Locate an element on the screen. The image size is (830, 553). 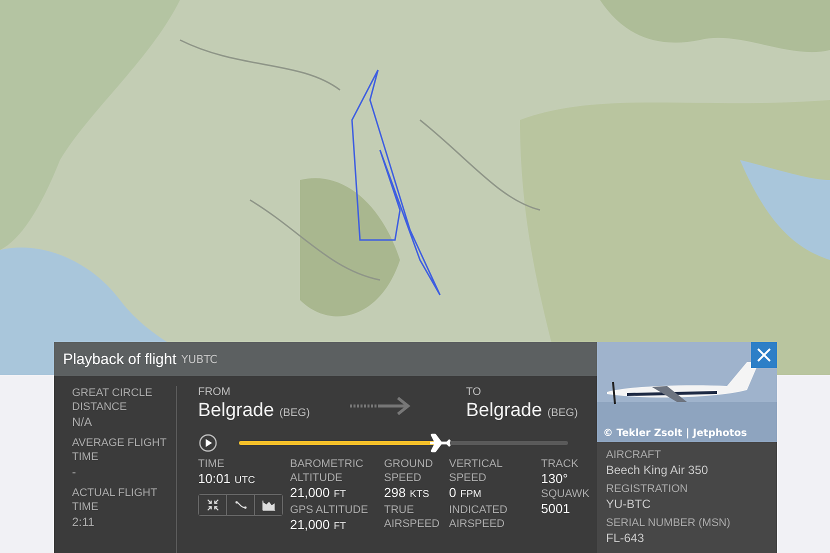
route-icon is located at coordinates (241, 505).